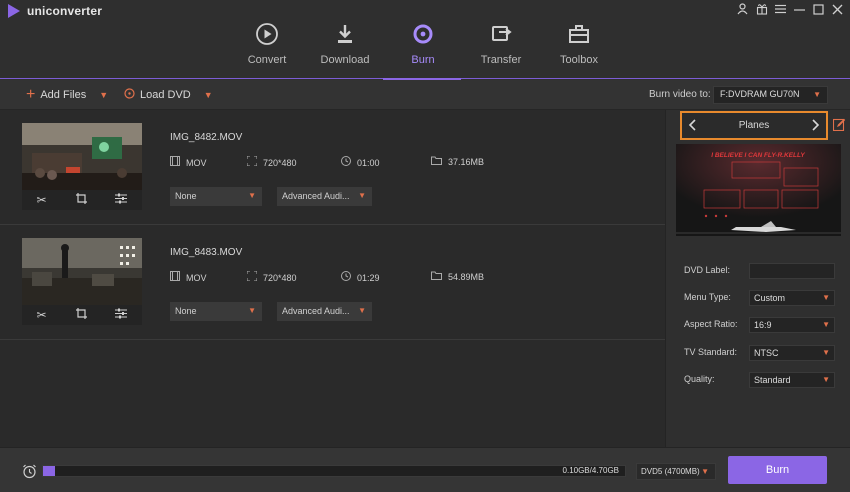 The width and height of the screenshot is (850, 492). I want to click on add-files-button: + Add Files ▼, so click(67, 95).